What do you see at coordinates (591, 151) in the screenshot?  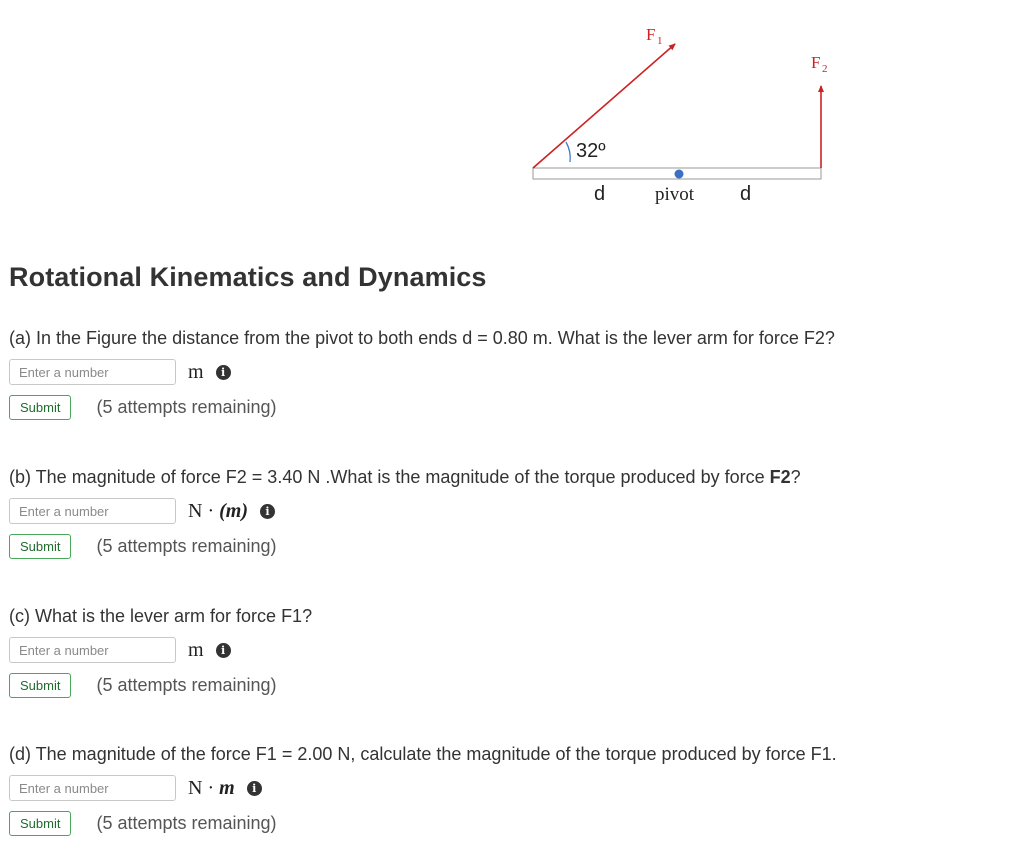 I see `angle-label: 32º` at bounding box center [591, 151].